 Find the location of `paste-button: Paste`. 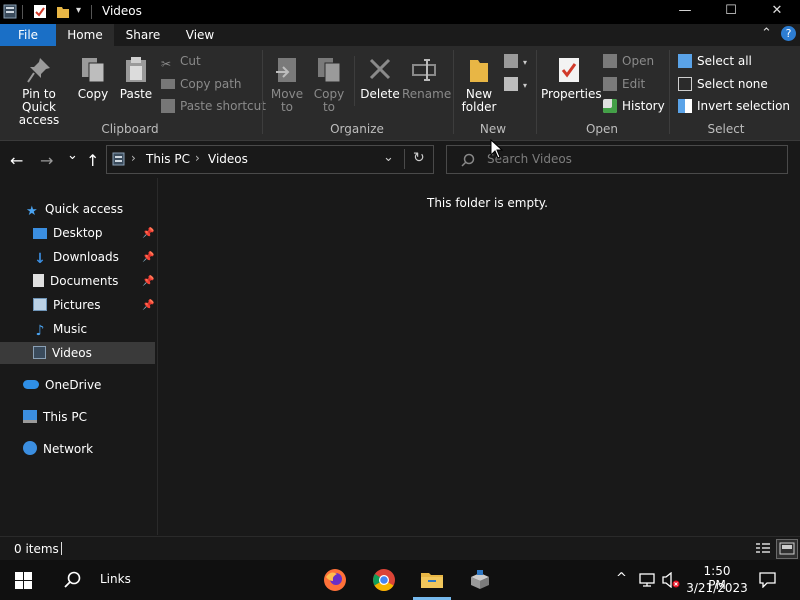

paste-button: Paste is located at coordinates (136, 78).